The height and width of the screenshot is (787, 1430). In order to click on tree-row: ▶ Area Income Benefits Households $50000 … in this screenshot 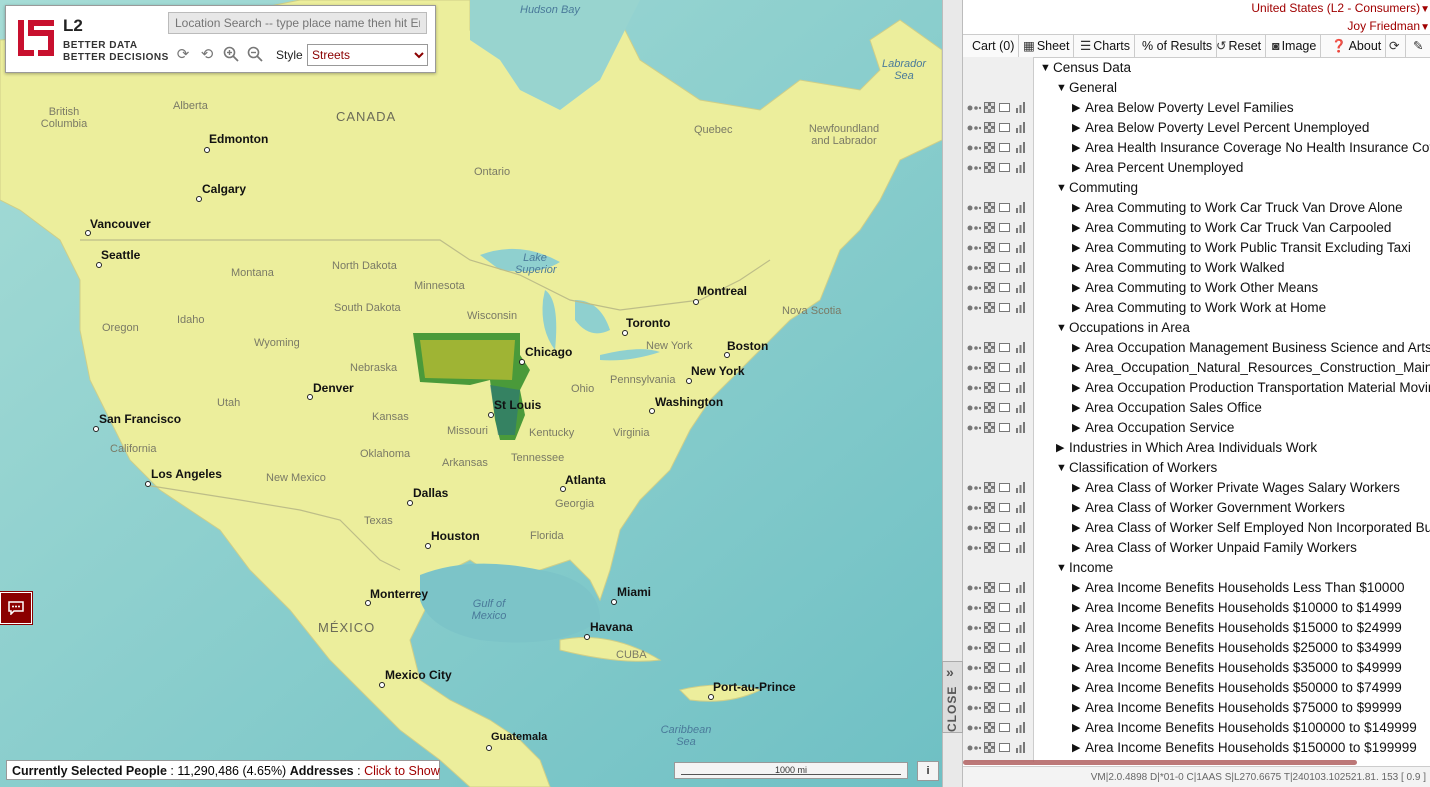, I will do `click(1196, 688)`.